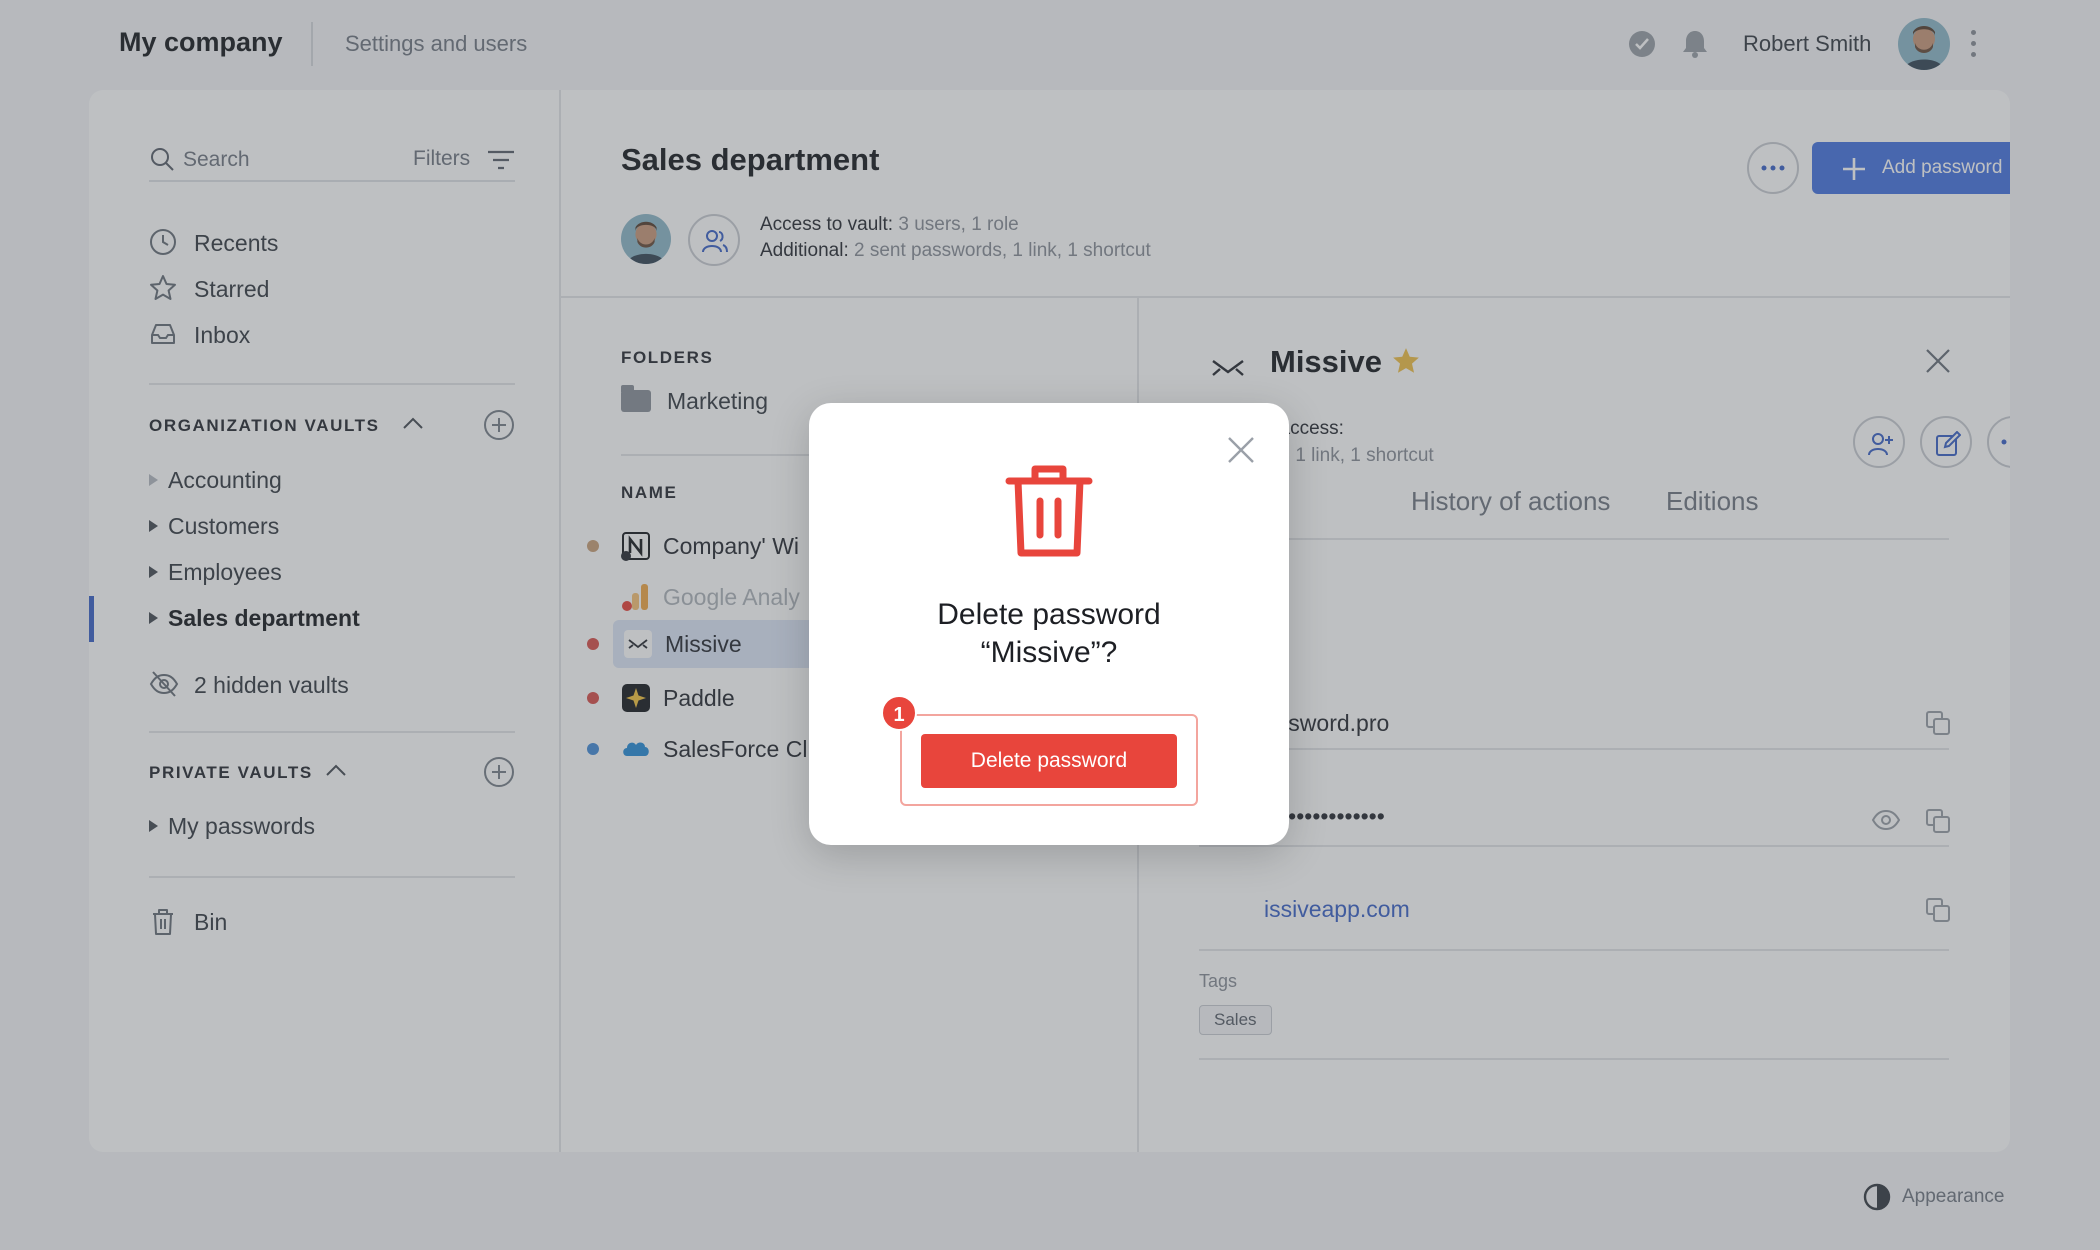 The width and height of the screenshot is (2100, 1250). I want to click on delete-password-button: Delete password, so click(1049, 761).